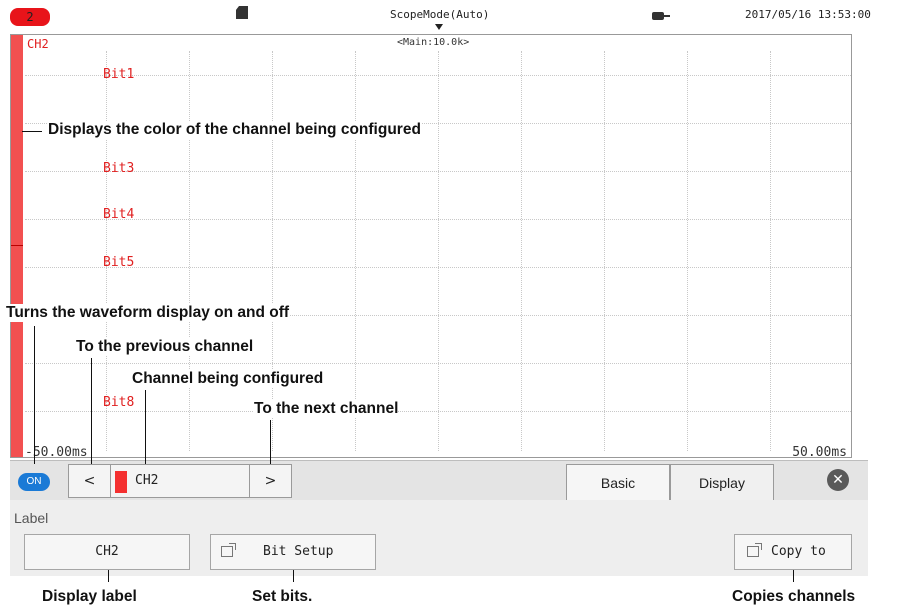 This screenshot has height=610, width=903. Describe the element at coordinates (439, 538) in the screenshot. I see `settings-panel: Label CH2 Bit Setup Copy to` at that location.